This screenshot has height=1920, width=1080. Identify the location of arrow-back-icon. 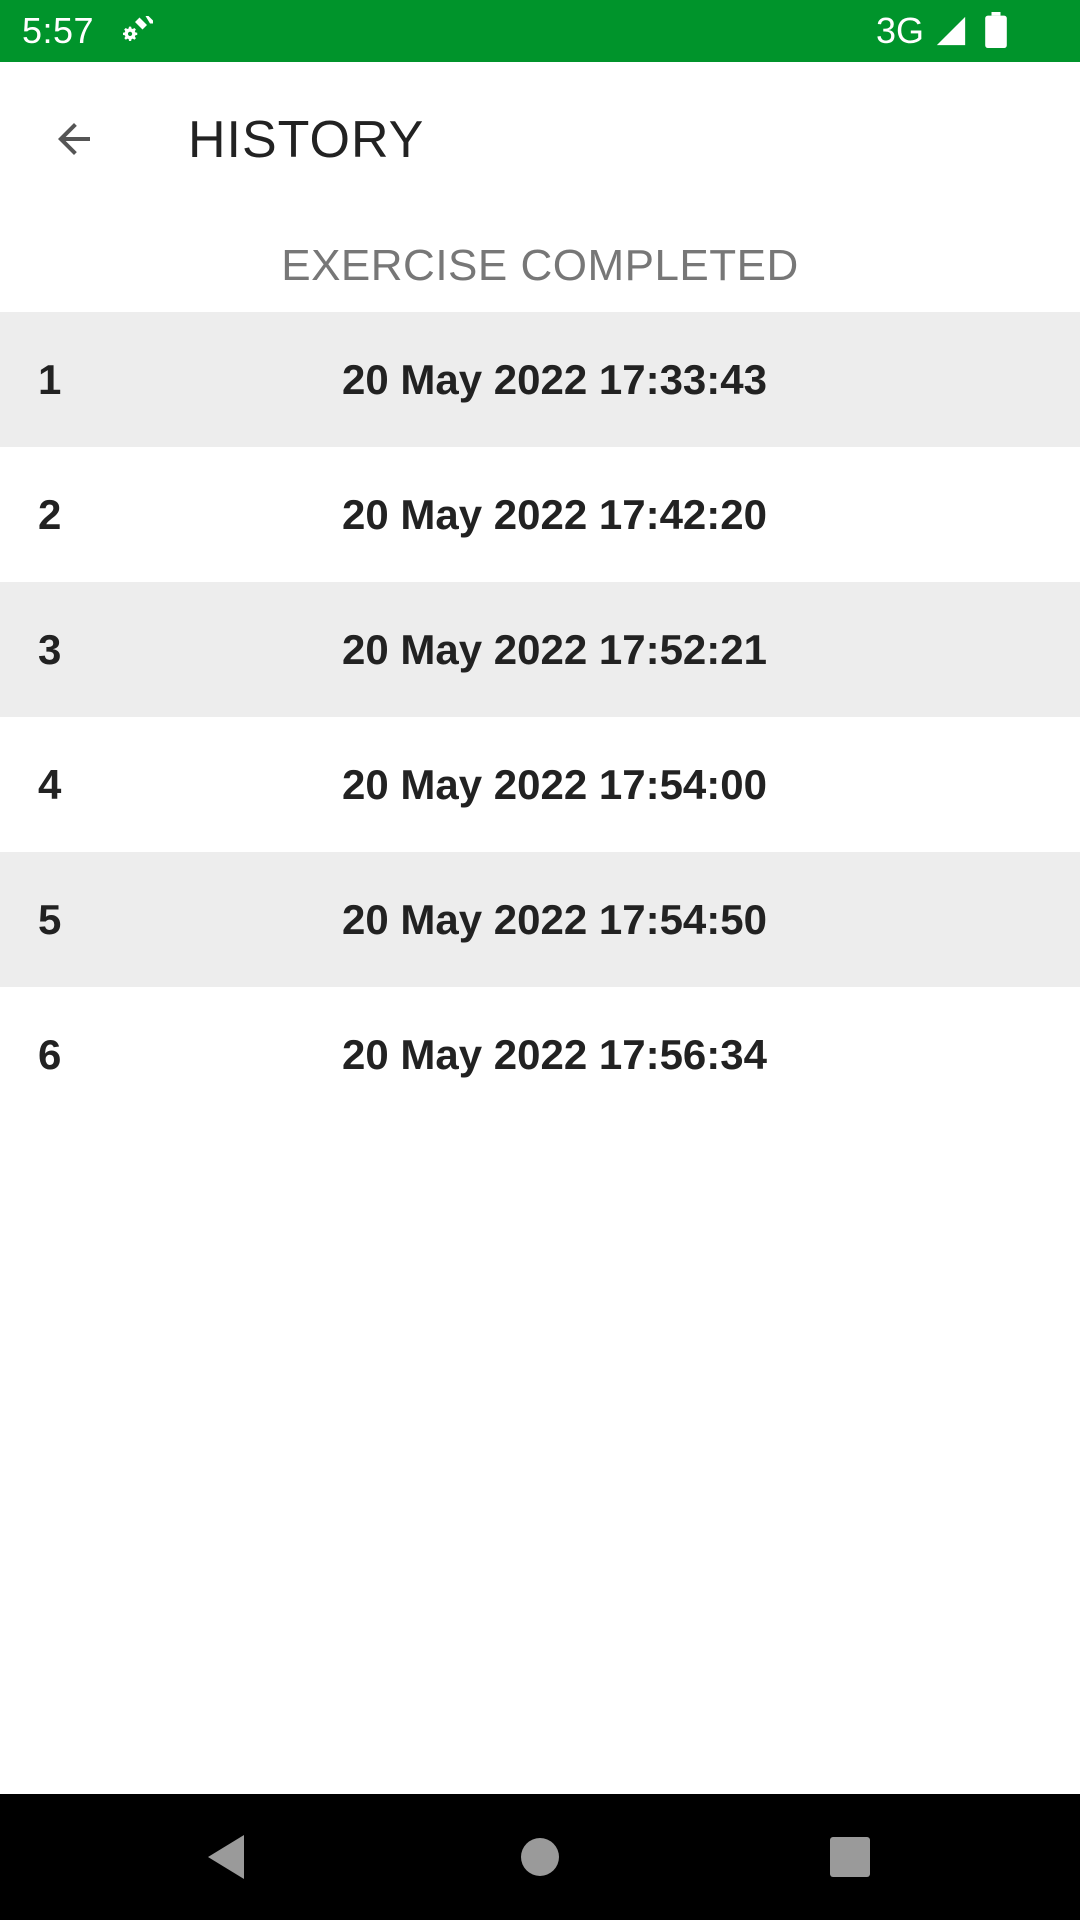
(74, 139).